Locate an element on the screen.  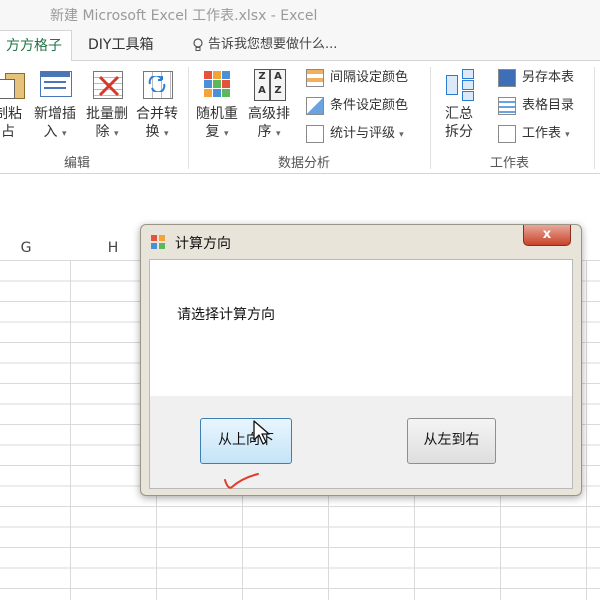
item-label: 另存本表 is located at coordinates (548, 77).